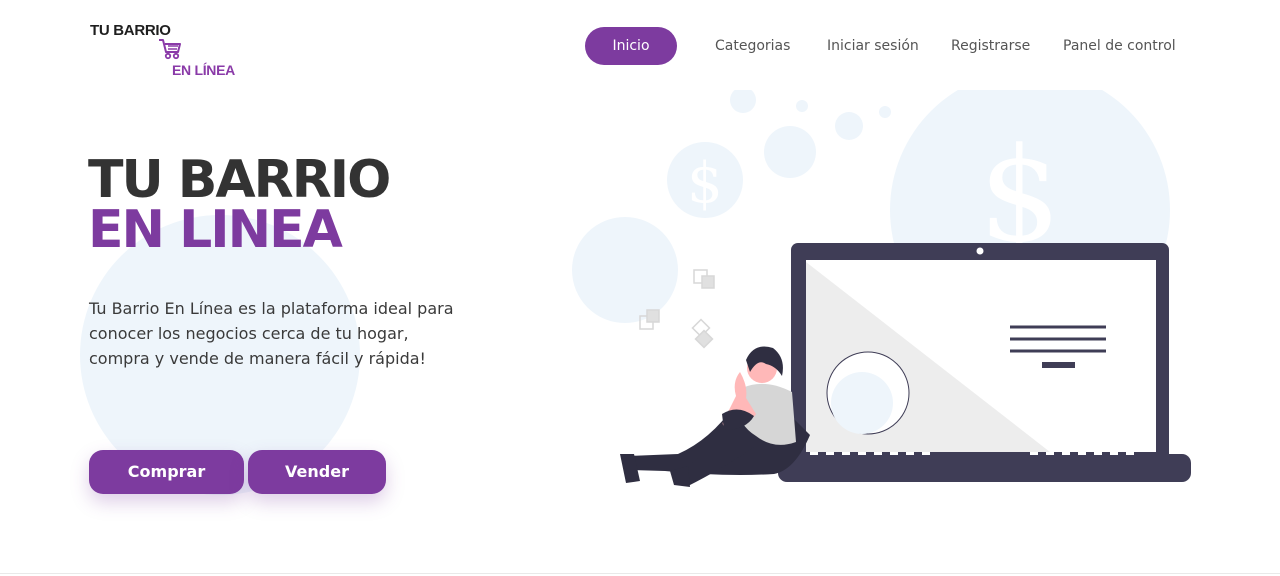 Image resolution: width=1280 pixels, height=576 pixels. What do you see at coordinates (130, 30) in the screenshot?
I see `logo-text-top: TU BARRIO` at bounding box center [130, 30].